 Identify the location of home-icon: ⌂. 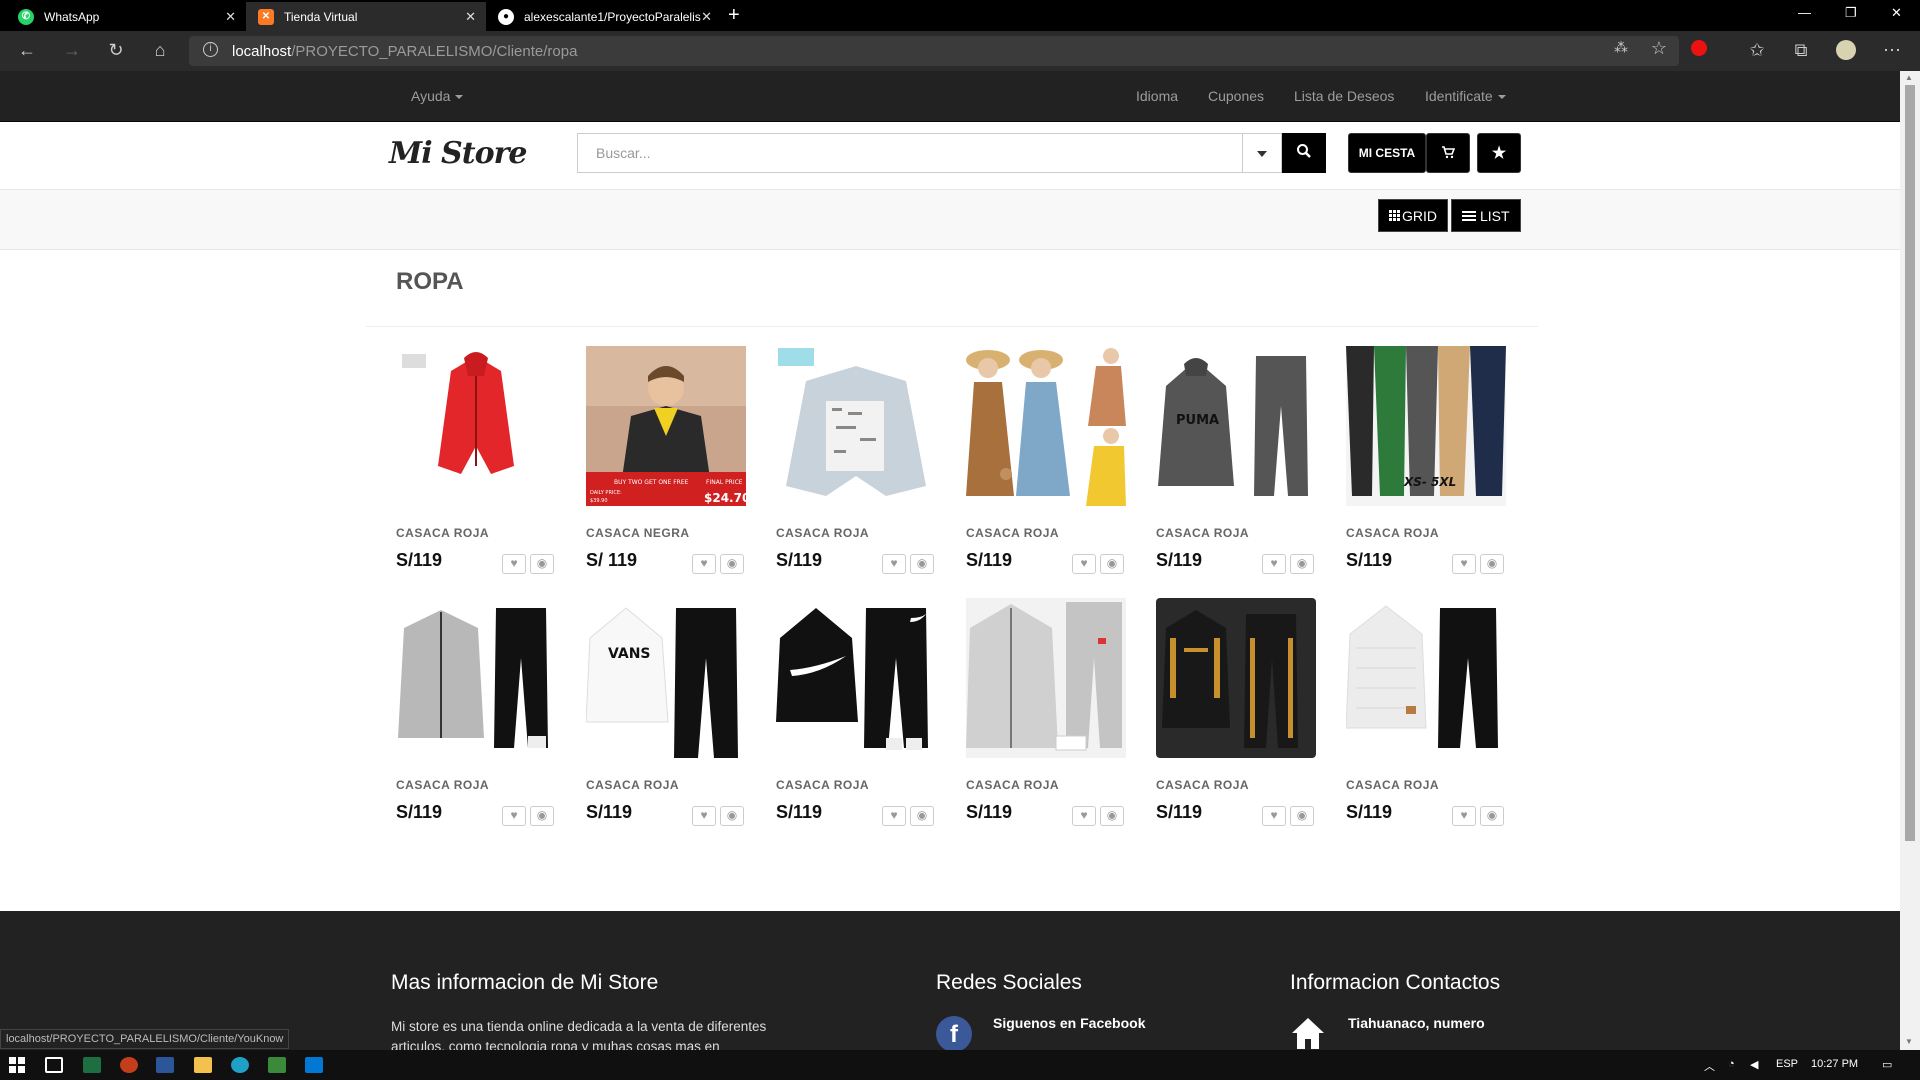
(160, 50).